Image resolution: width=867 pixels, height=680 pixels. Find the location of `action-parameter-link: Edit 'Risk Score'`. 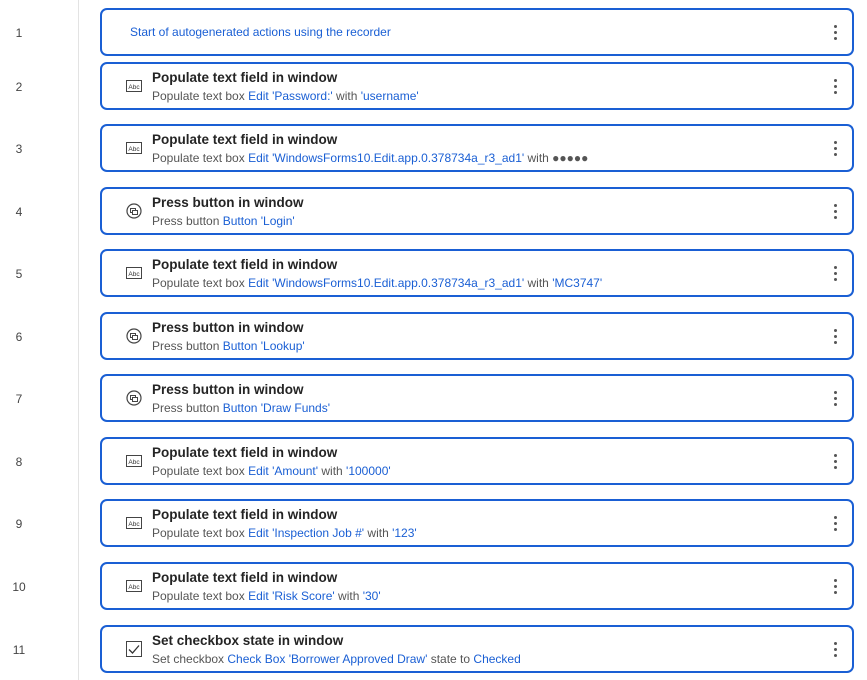

action-parameter-link: Edit 'Risk Score' is located at coordinates (291, 596).